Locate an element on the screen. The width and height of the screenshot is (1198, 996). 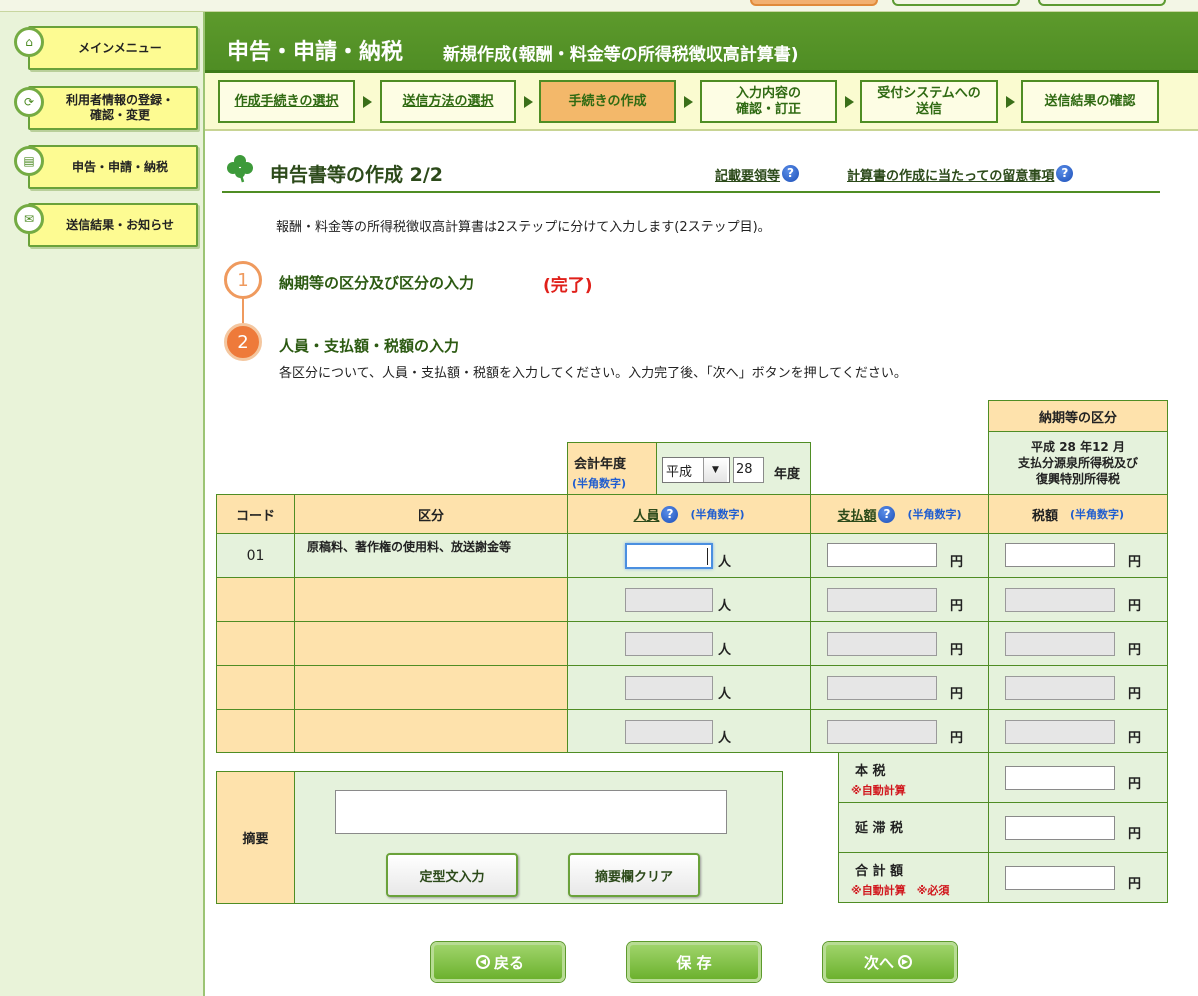
row1-category: 原稿料、著作権の使用料、放送謝金等 is located at coordinates (431, 555).